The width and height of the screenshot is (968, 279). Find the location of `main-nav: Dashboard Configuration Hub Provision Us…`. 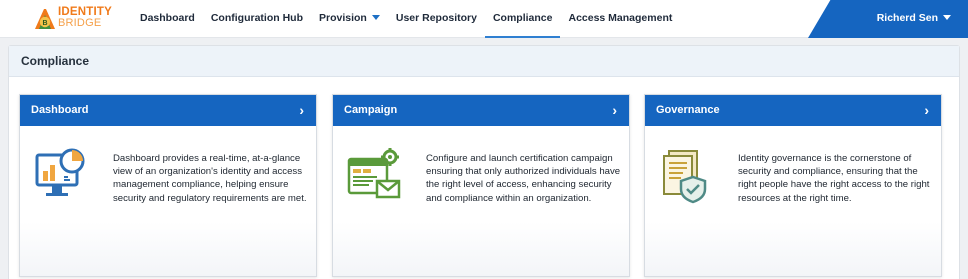

main-nav: Dashboard Configuration Hub Provision Us… is located at coordinates (406, 19).